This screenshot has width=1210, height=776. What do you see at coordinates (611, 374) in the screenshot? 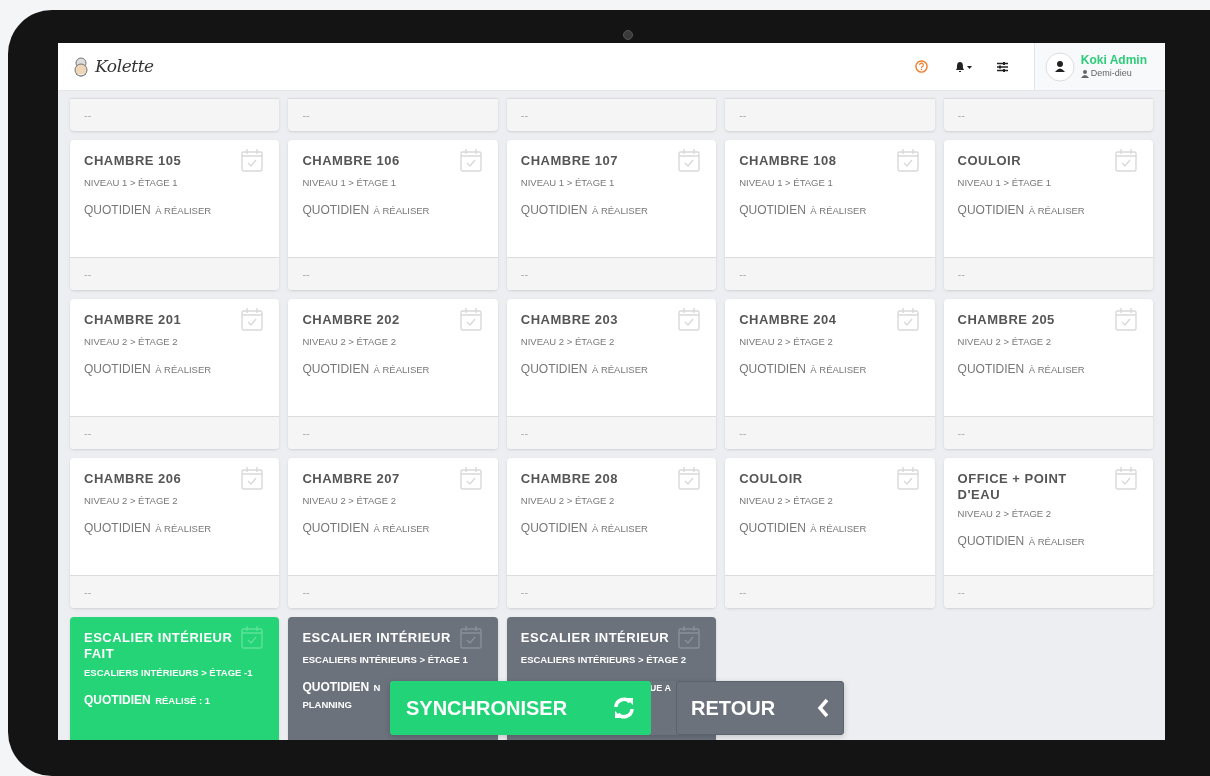
I see `room-card: CHAMBRE 203 NIVEAU 2 > ÉTAGE 2 QUOTIDIEN À RÉALISER --` at bounding box center [611, 374].